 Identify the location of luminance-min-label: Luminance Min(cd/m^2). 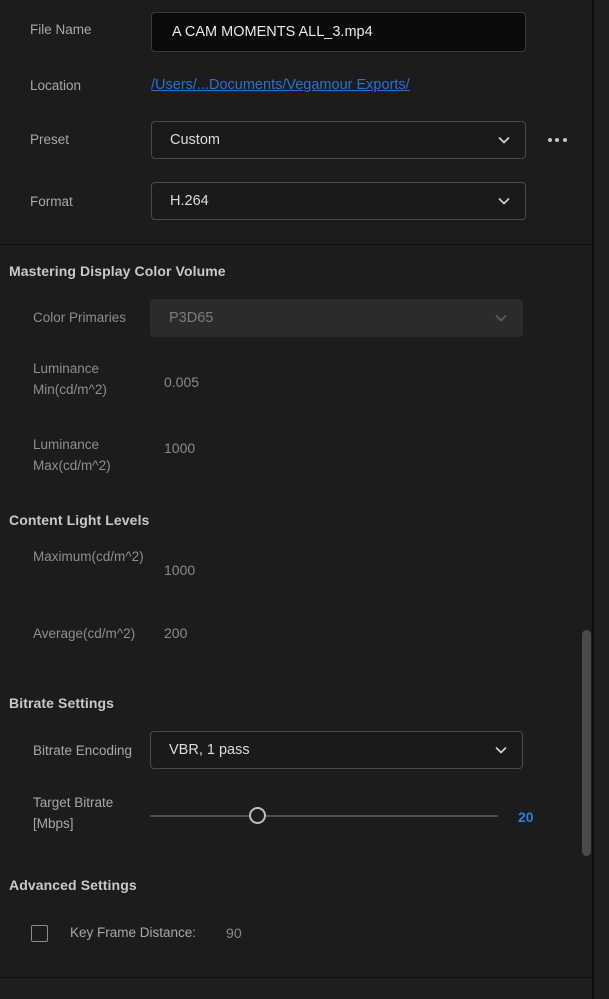
(70, 379).